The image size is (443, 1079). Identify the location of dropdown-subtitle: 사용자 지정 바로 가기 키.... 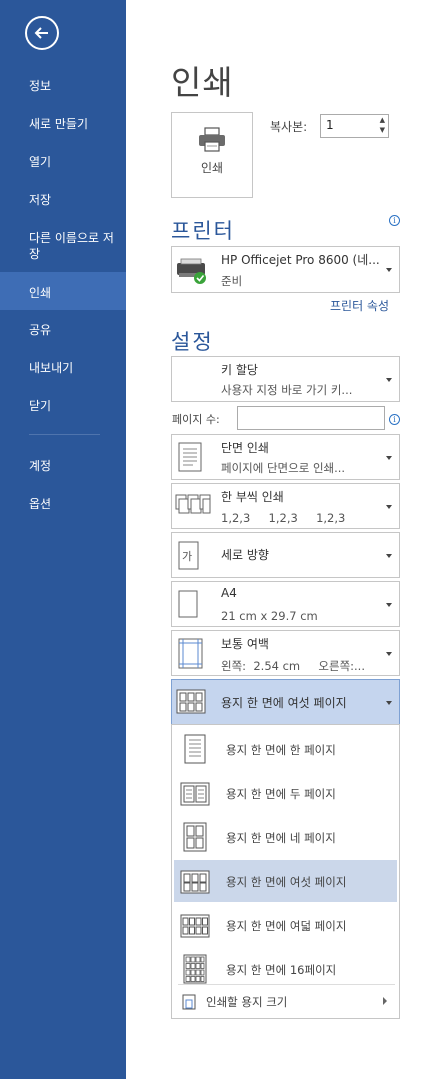
(287, 390).